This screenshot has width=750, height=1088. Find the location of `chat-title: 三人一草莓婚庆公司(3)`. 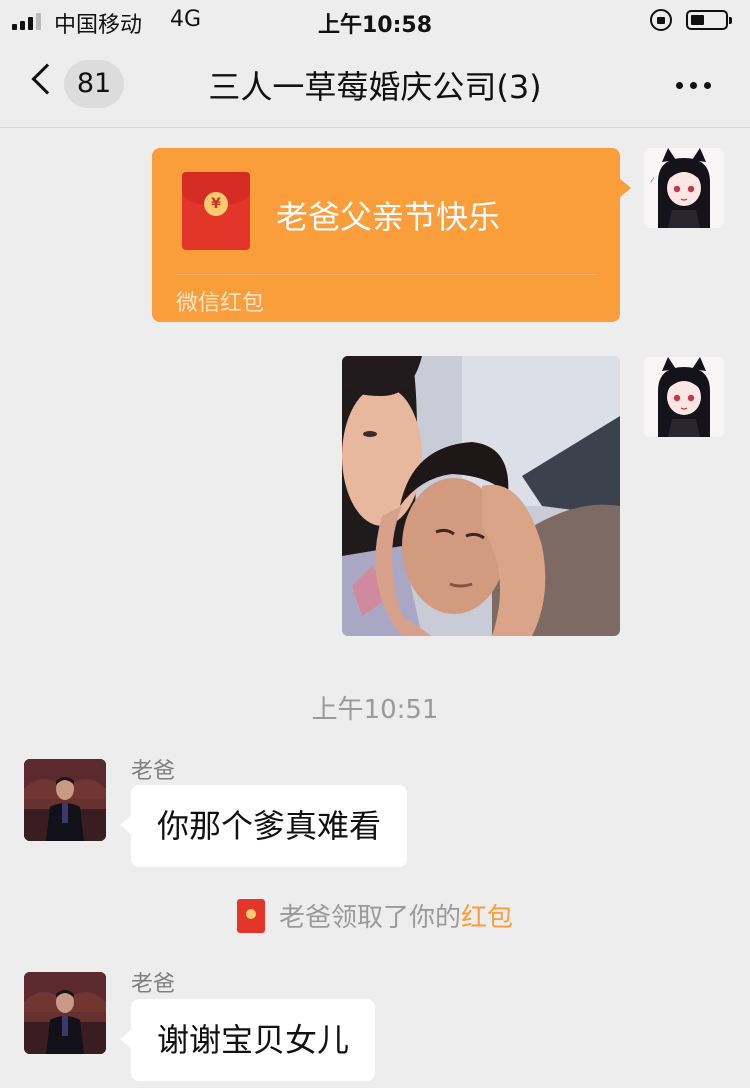

chat-title: 三人一草莓婚庆公司(3) is located at coordinates (375, 87).